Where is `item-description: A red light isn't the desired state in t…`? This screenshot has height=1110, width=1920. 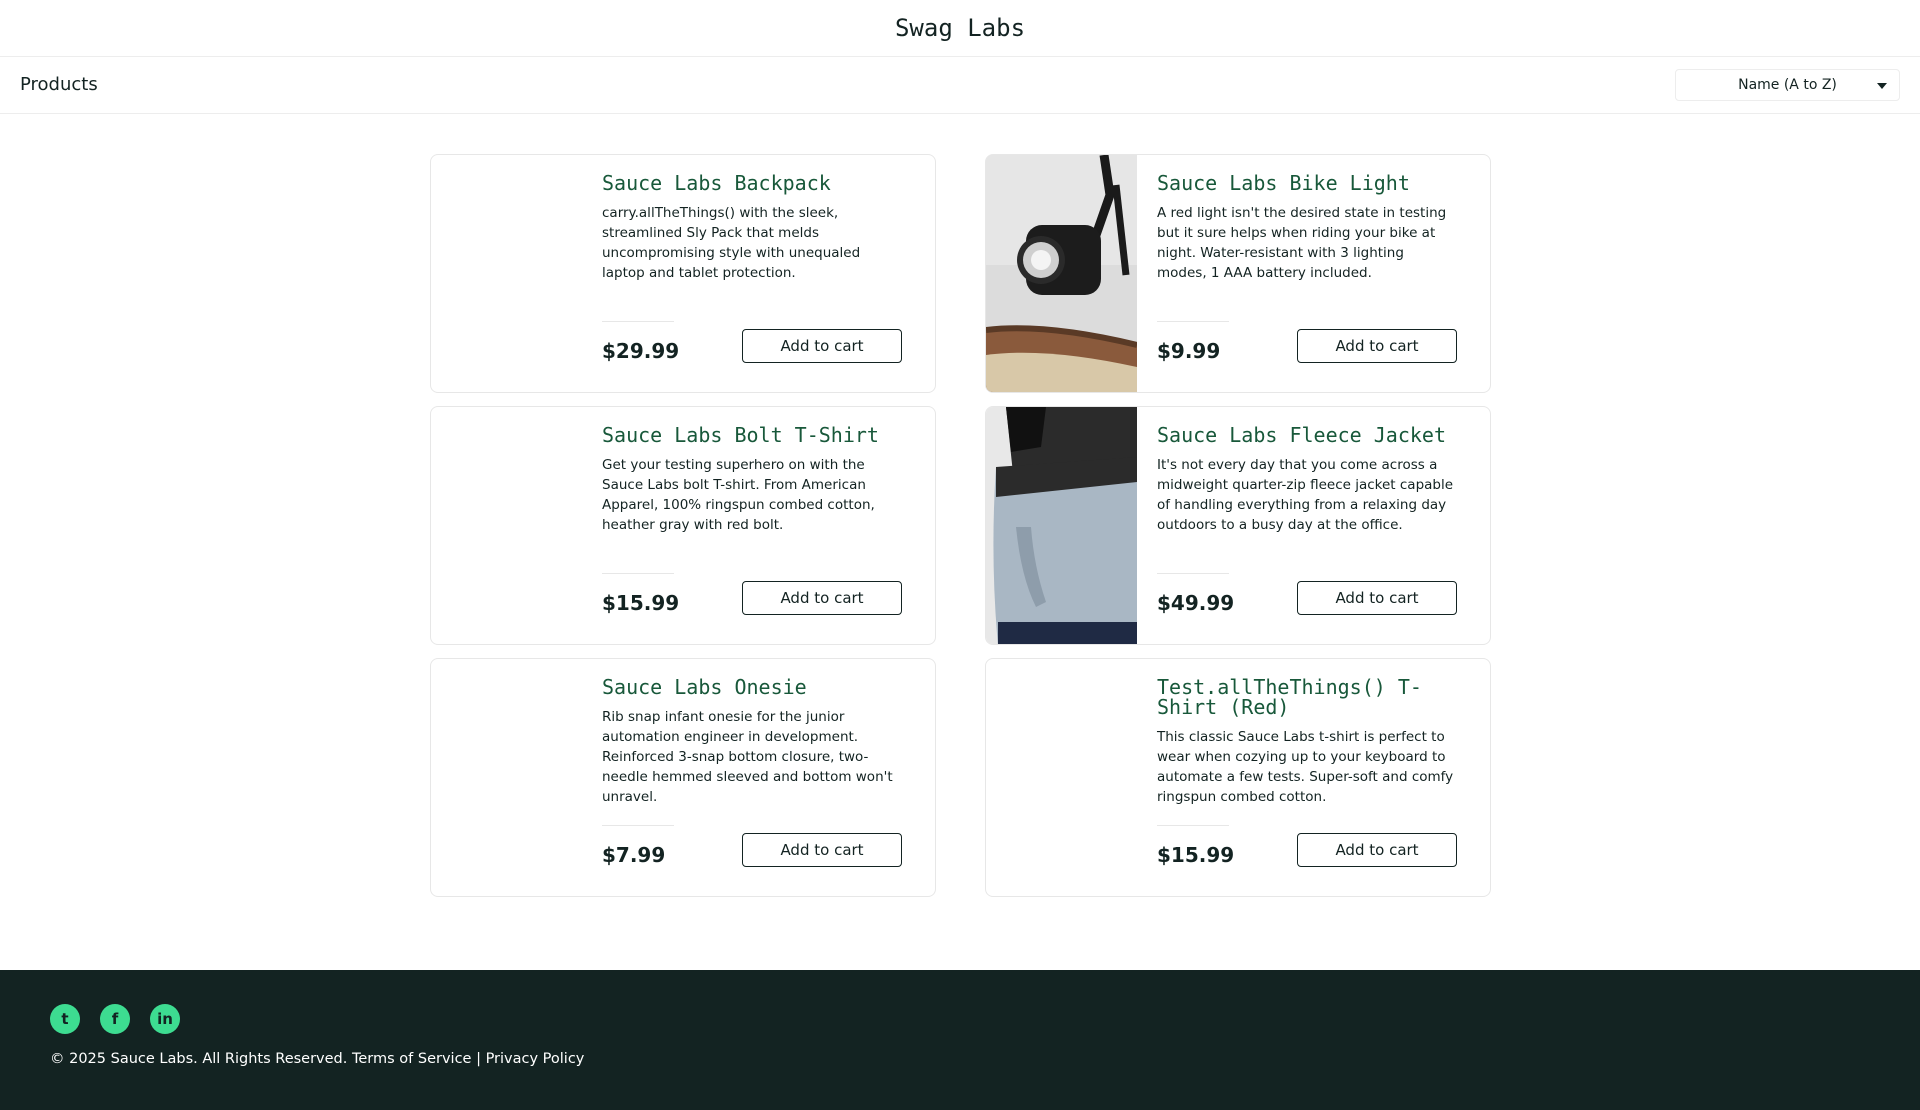
item-description: A red light isn't the desired state in t… is located at coordinates (1302, 243).